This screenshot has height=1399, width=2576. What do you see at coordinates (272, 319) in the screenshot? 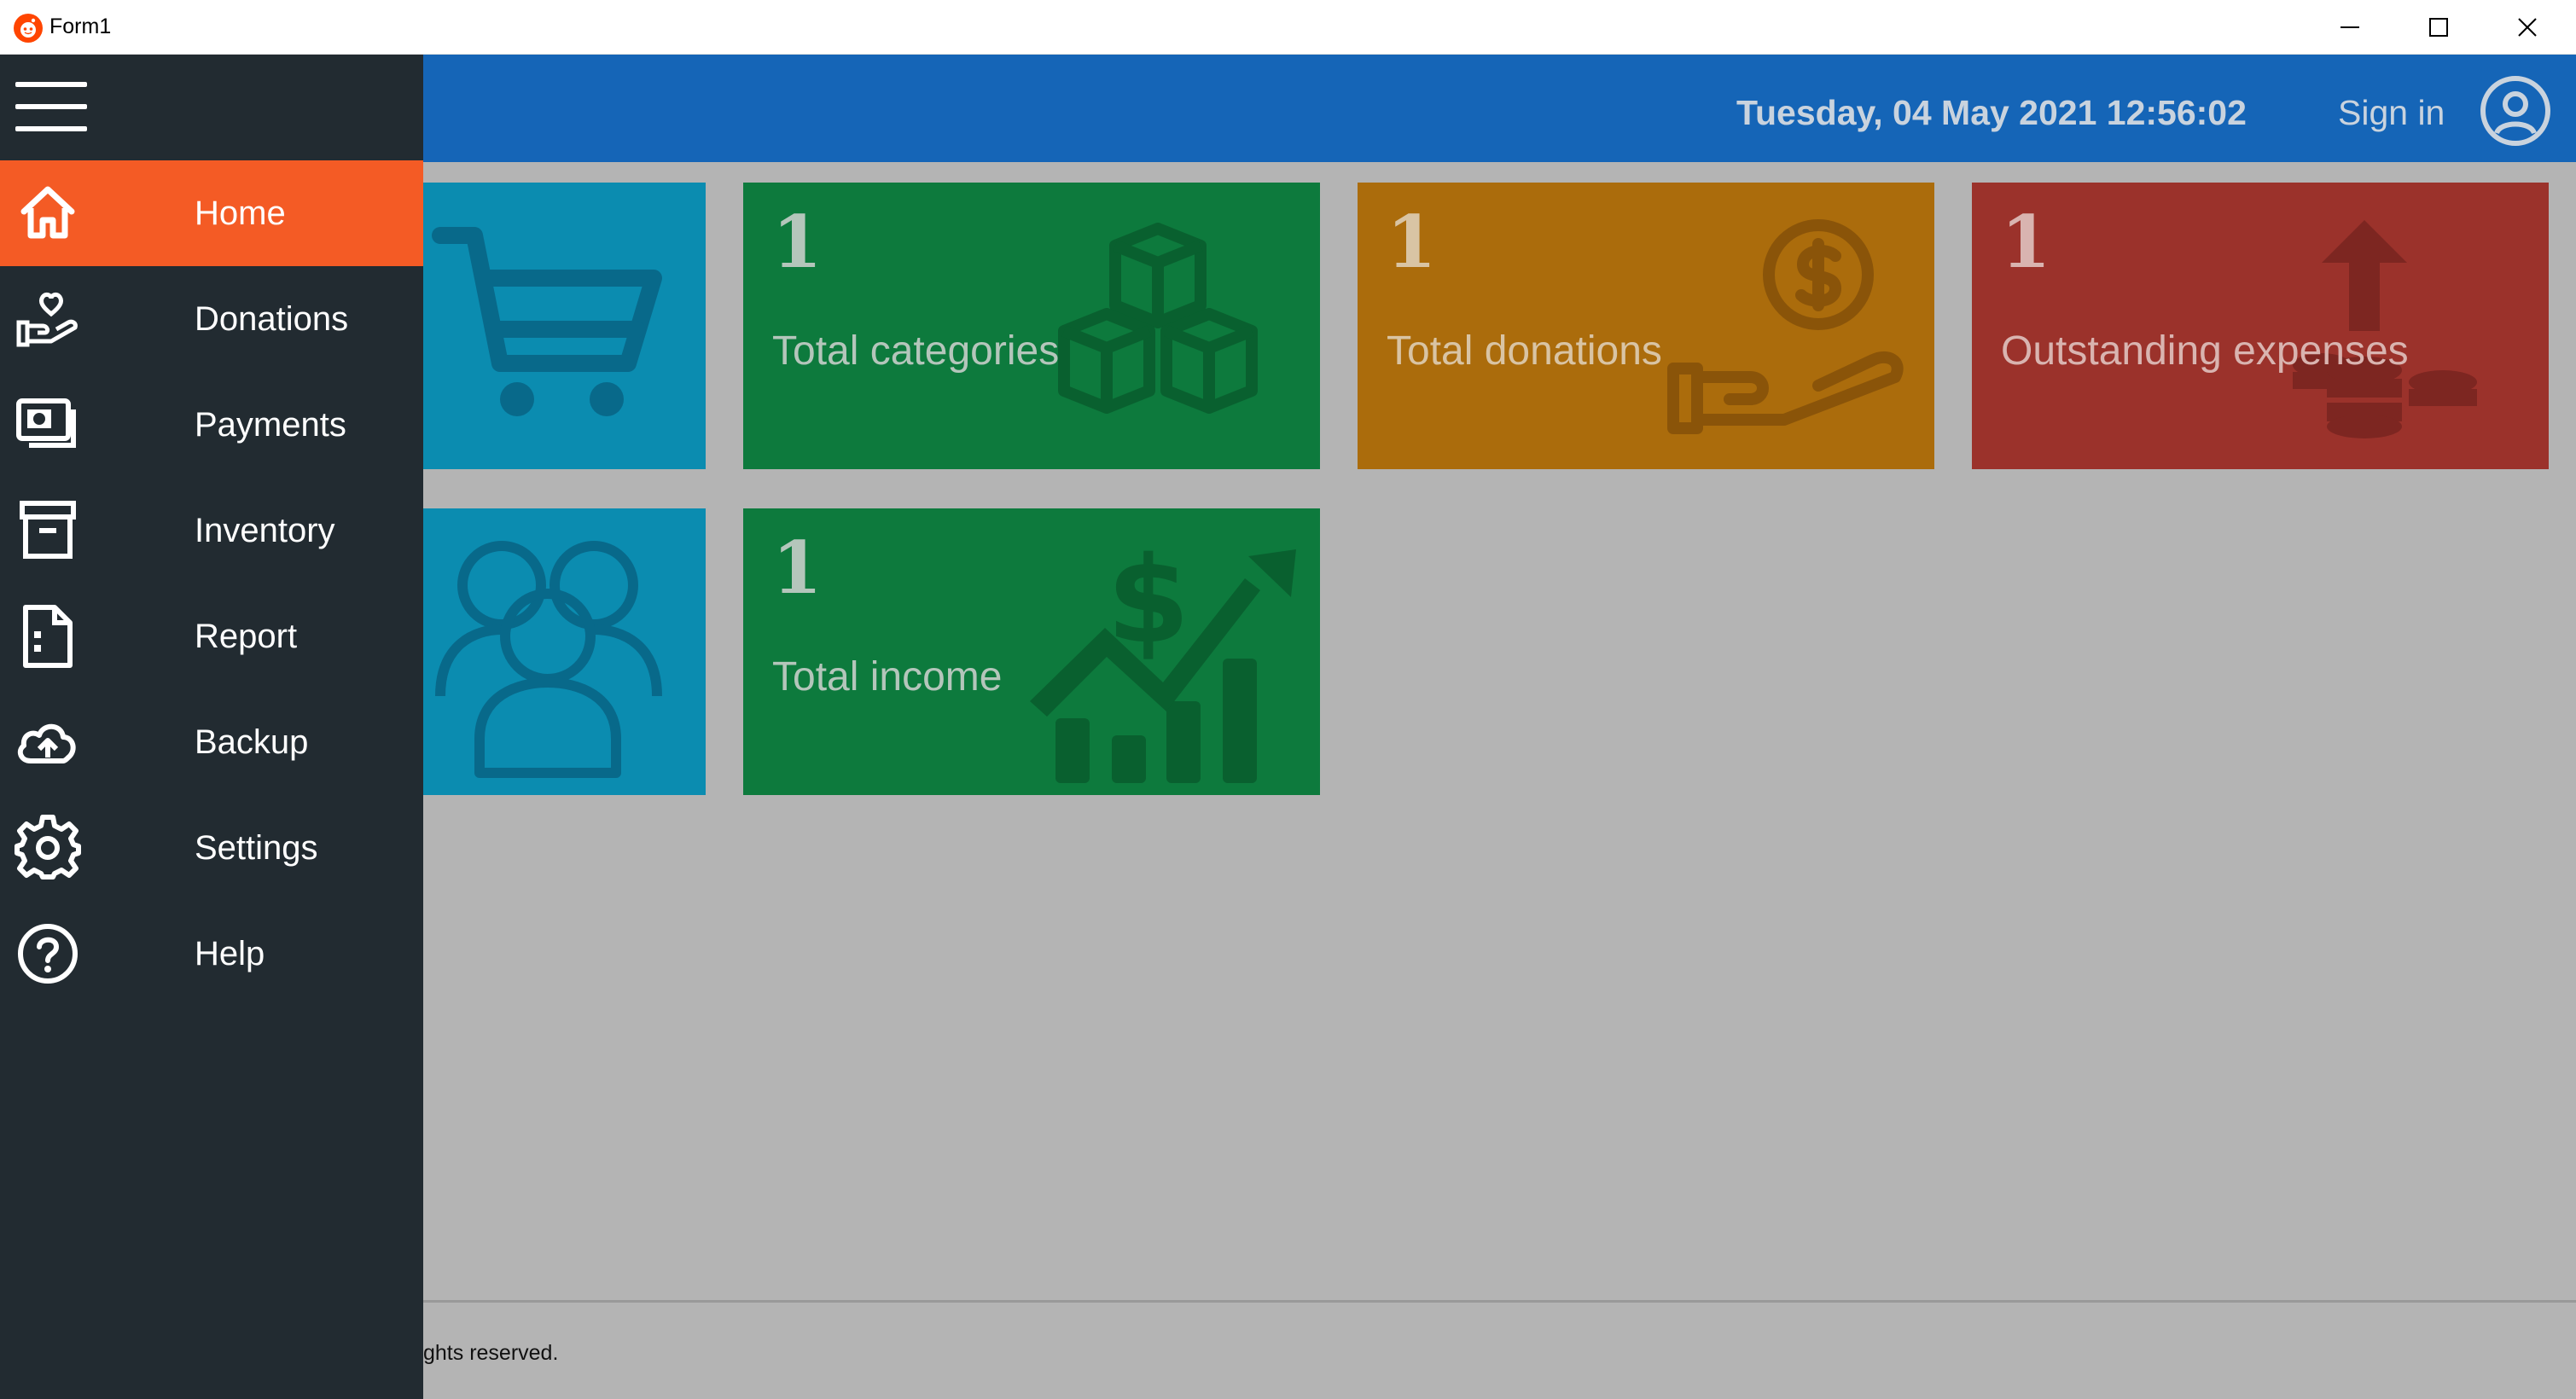
I see `sidebar-item-label: Donations` at bounding box center [272, 319].